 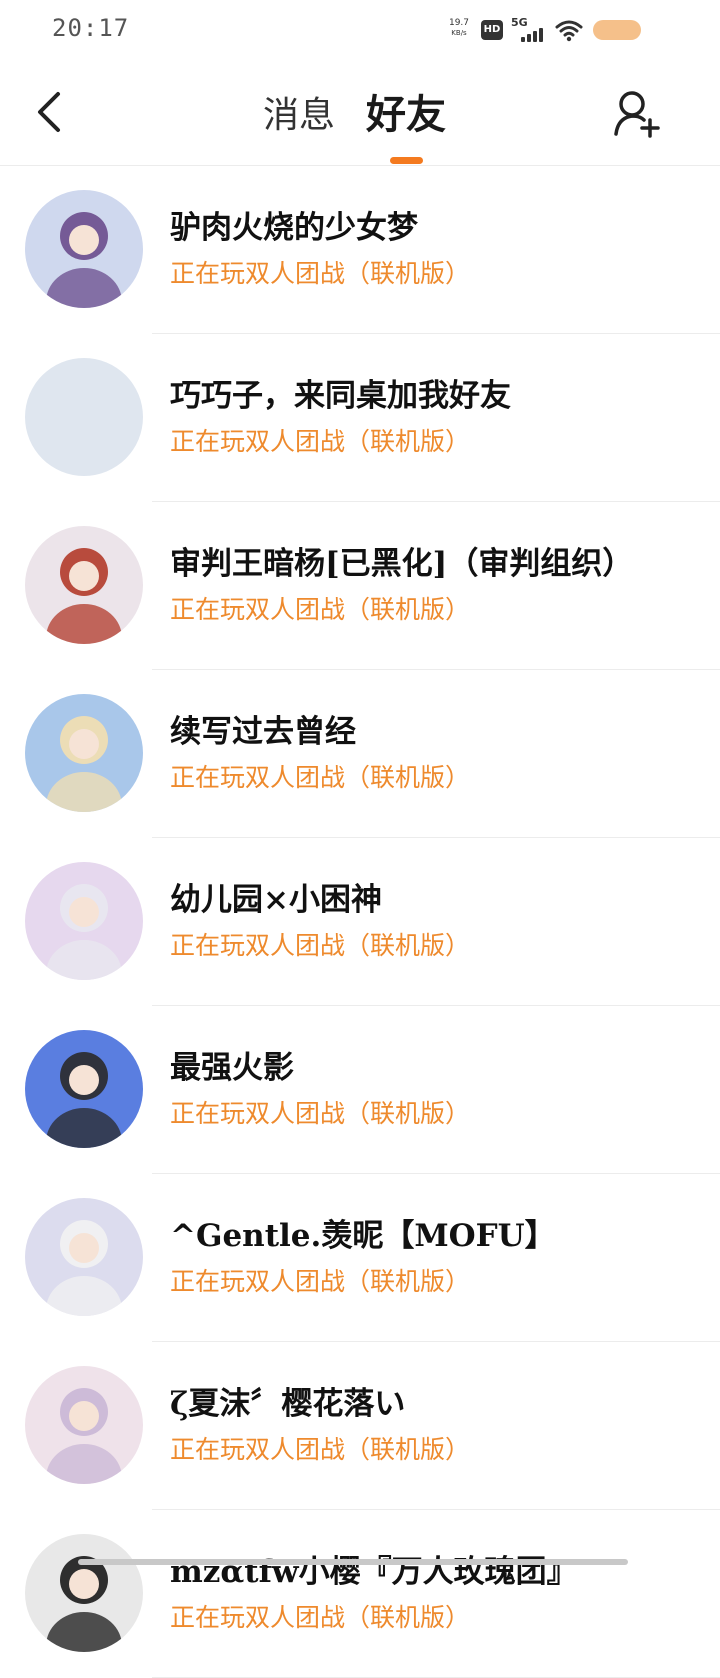 I want to click on friend-list-item: mzαtfw小樱『万人玫瑰团』正在玩双人团战（联机版）, so click(x=360, y=1594).